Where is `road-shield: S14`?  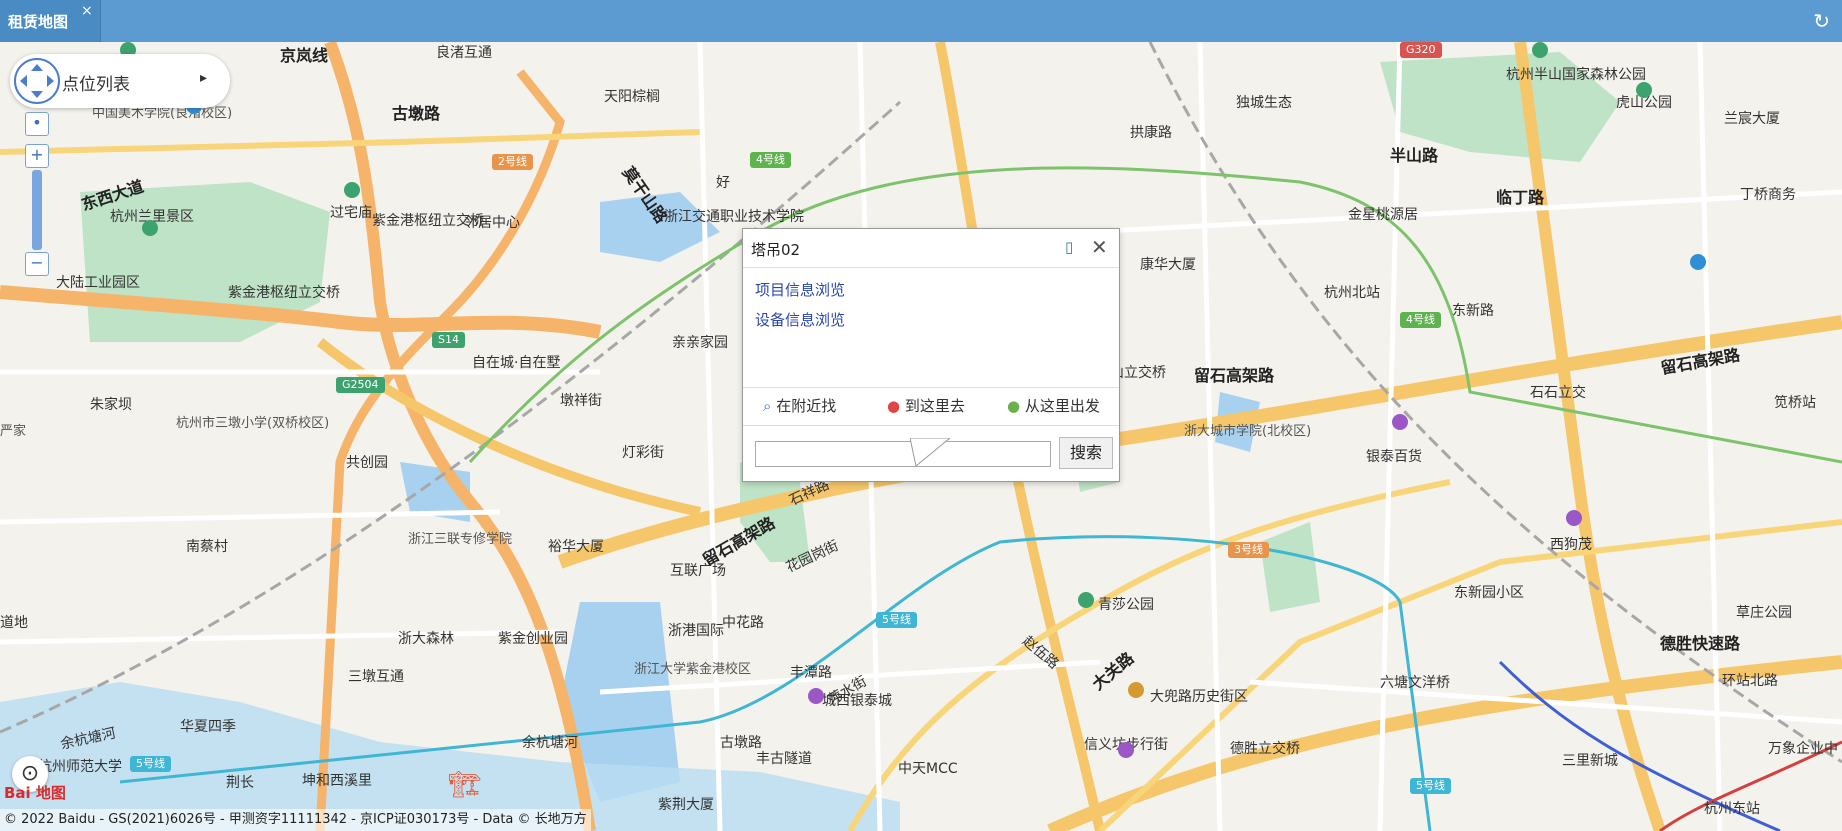 road-shield: S14 is located at coordinates (448, 340).